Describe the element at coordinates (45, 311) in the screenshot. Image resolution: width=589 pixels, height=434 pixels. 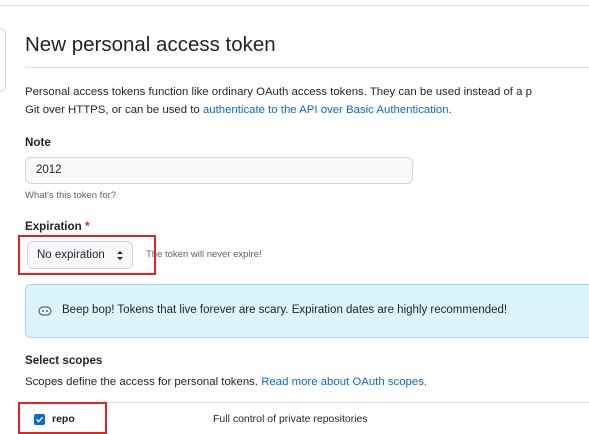
I see `copilot-icon` at that location.